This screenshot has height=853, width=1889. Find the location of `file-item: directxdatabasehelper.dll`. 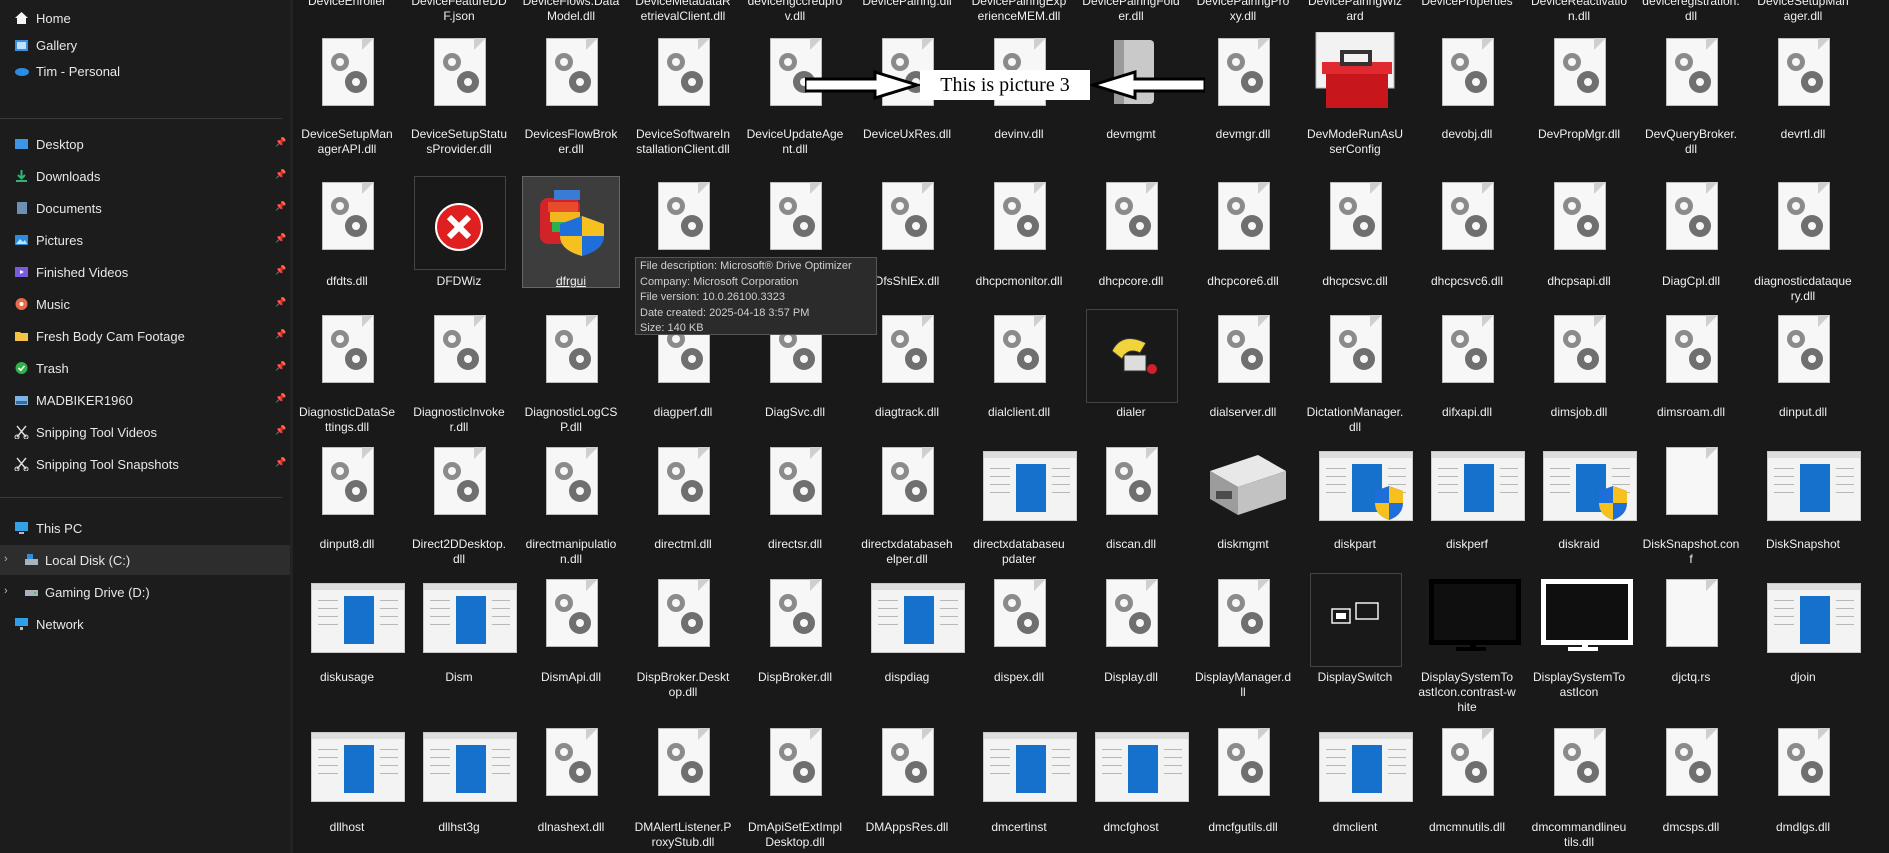

file-item: directxdatabasehelper.dll is located at coordinates (907, 505).